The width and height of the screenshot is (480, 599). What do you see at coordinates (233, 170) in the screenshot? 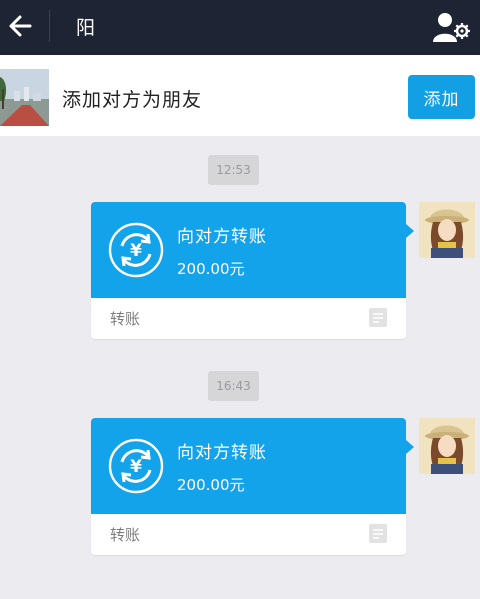
I see `timestamp-badge: 12:53` at bounding box center [233, 170].